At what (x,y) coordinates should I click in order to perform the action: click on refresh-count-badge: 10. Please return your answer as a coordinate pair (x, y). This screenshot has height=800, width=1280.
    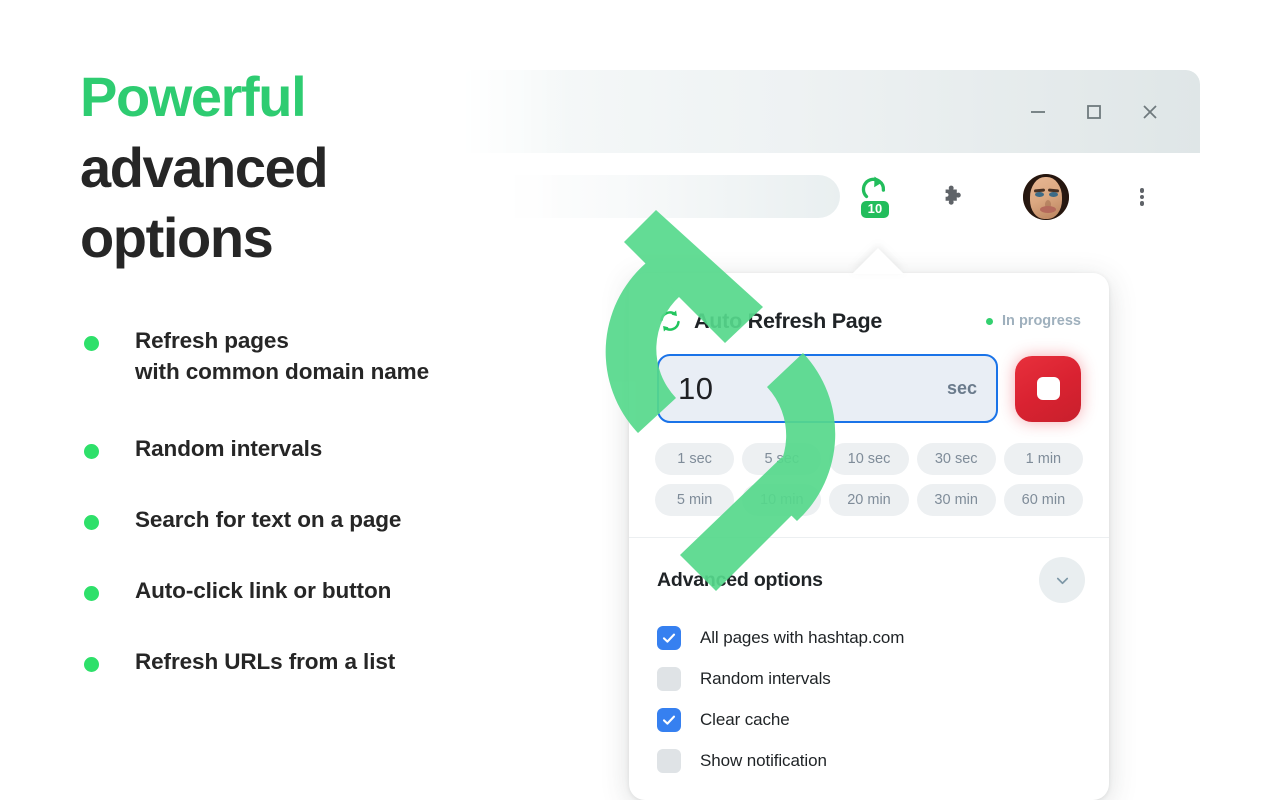
    Looking at the image, I should click on (875, 209).